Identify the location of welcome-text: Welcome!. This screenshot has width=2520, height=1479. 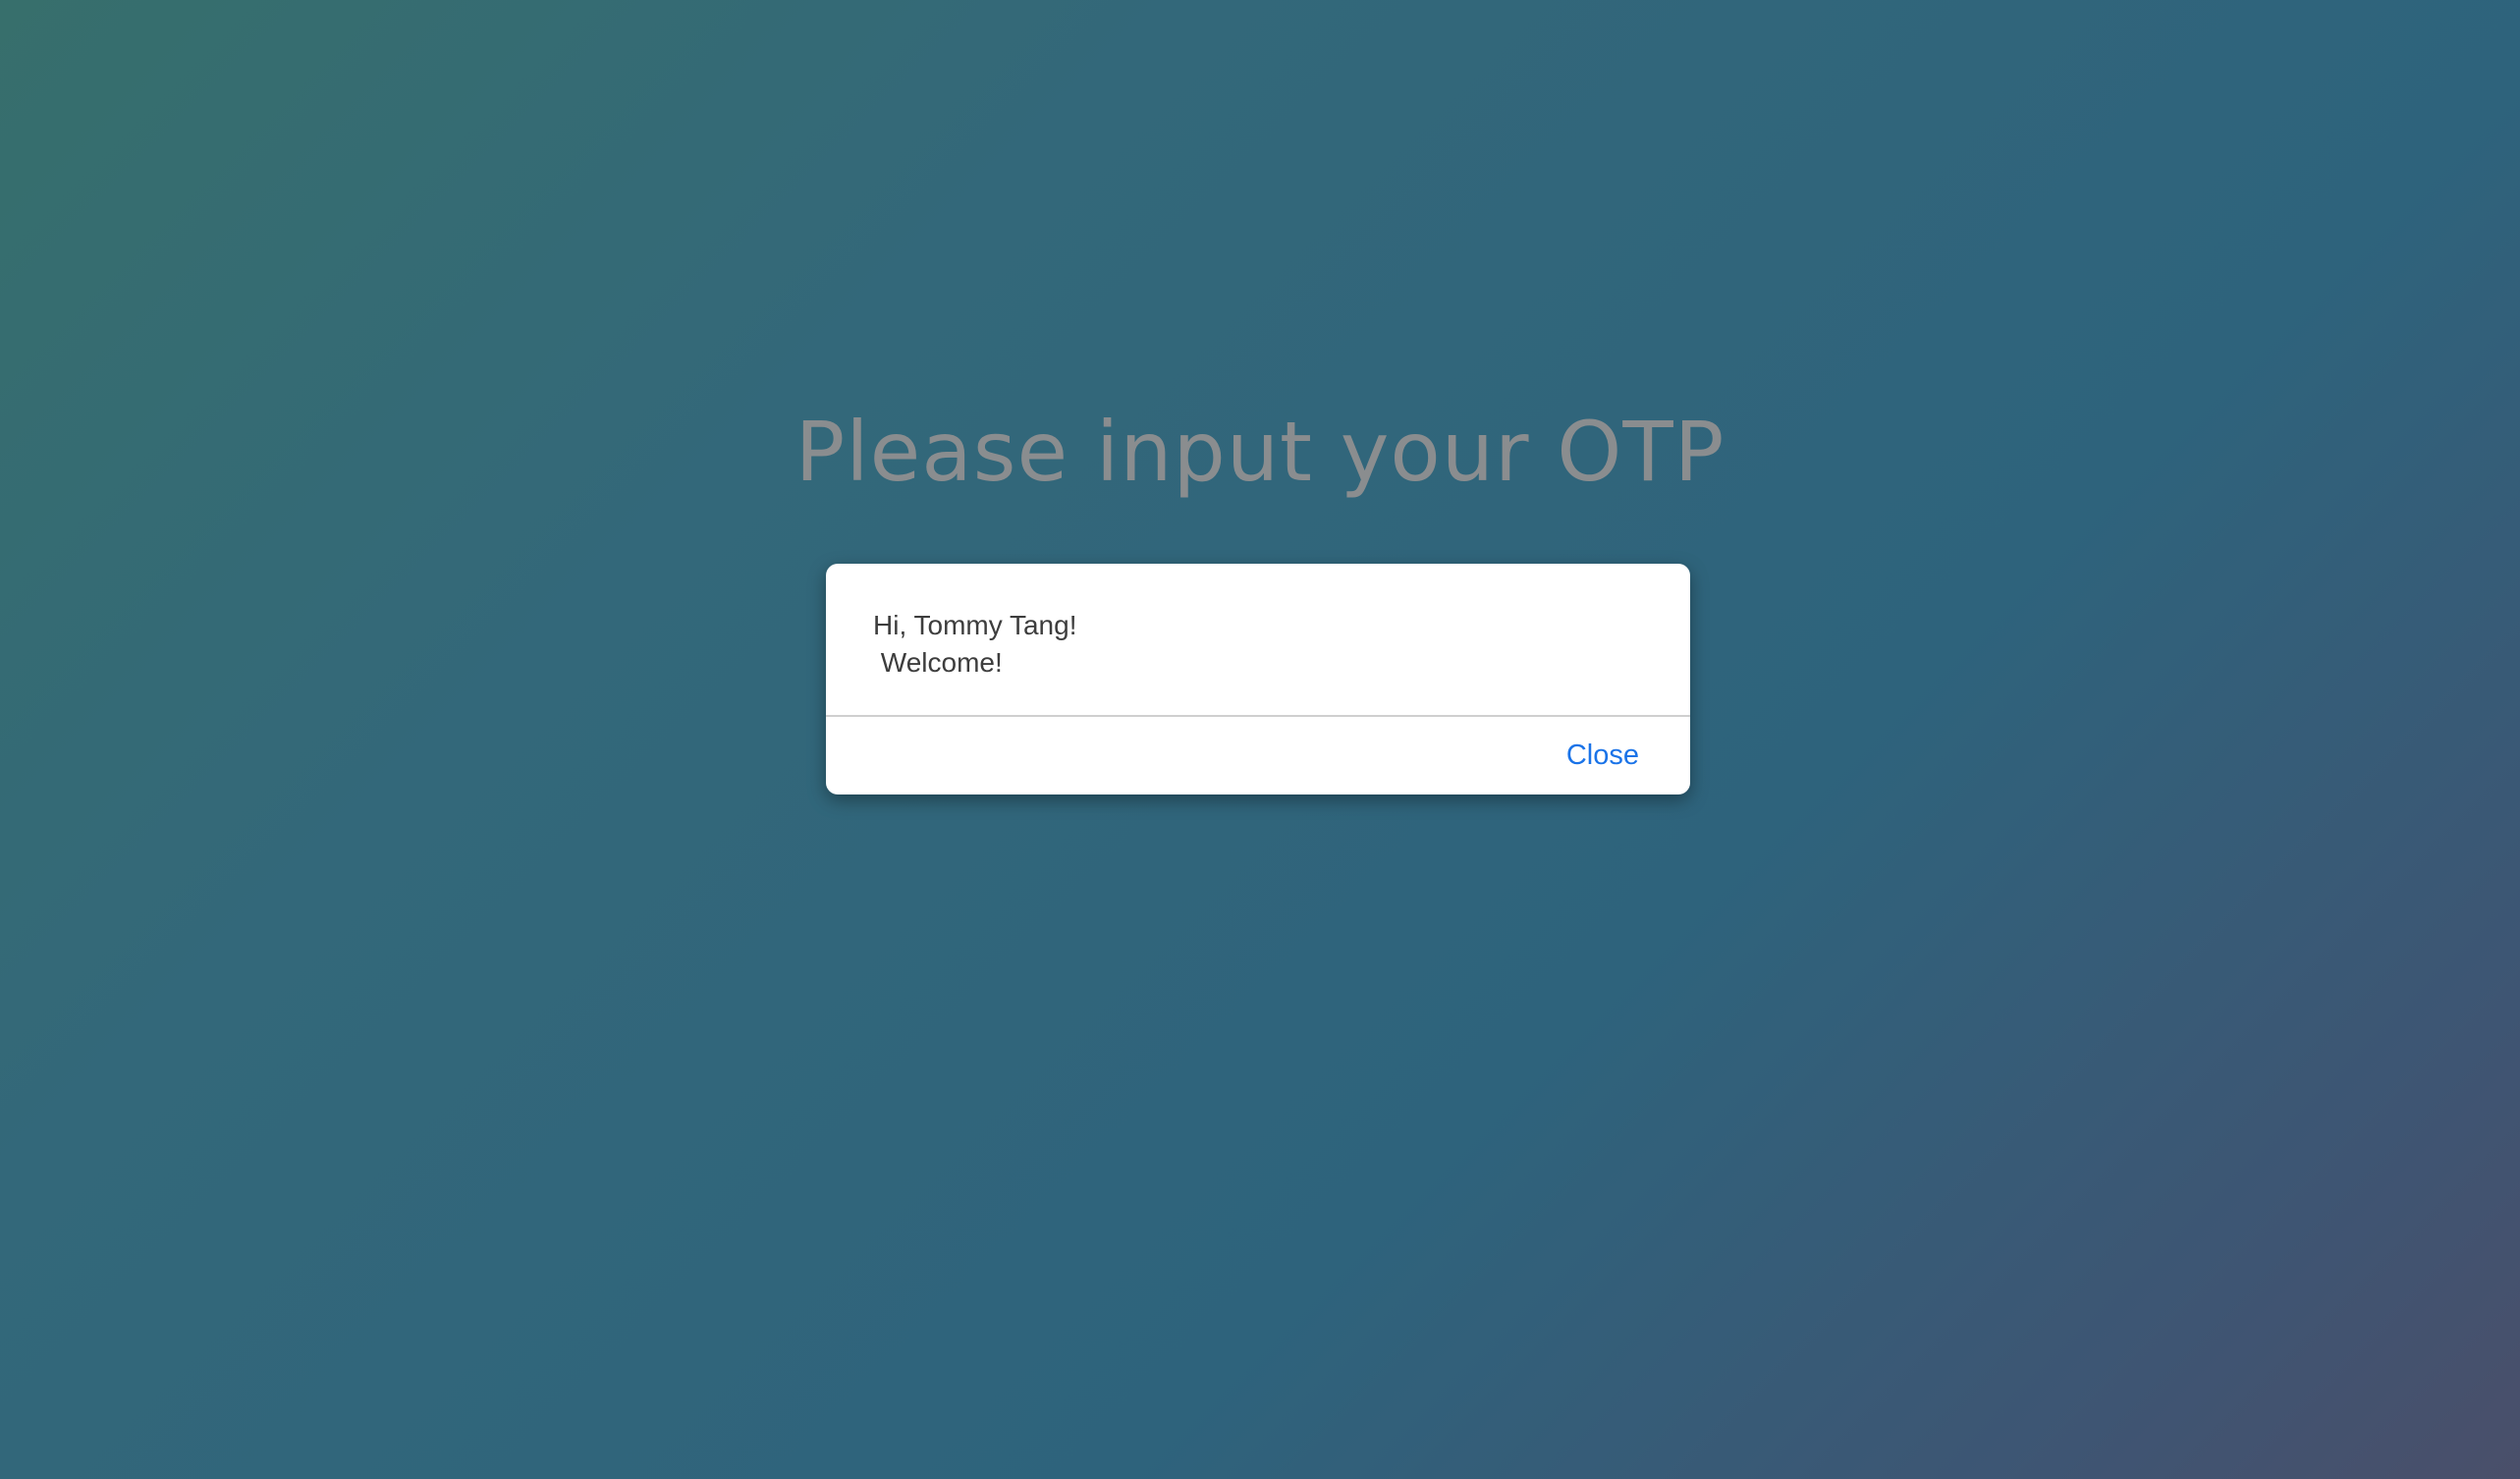
(938, 662).